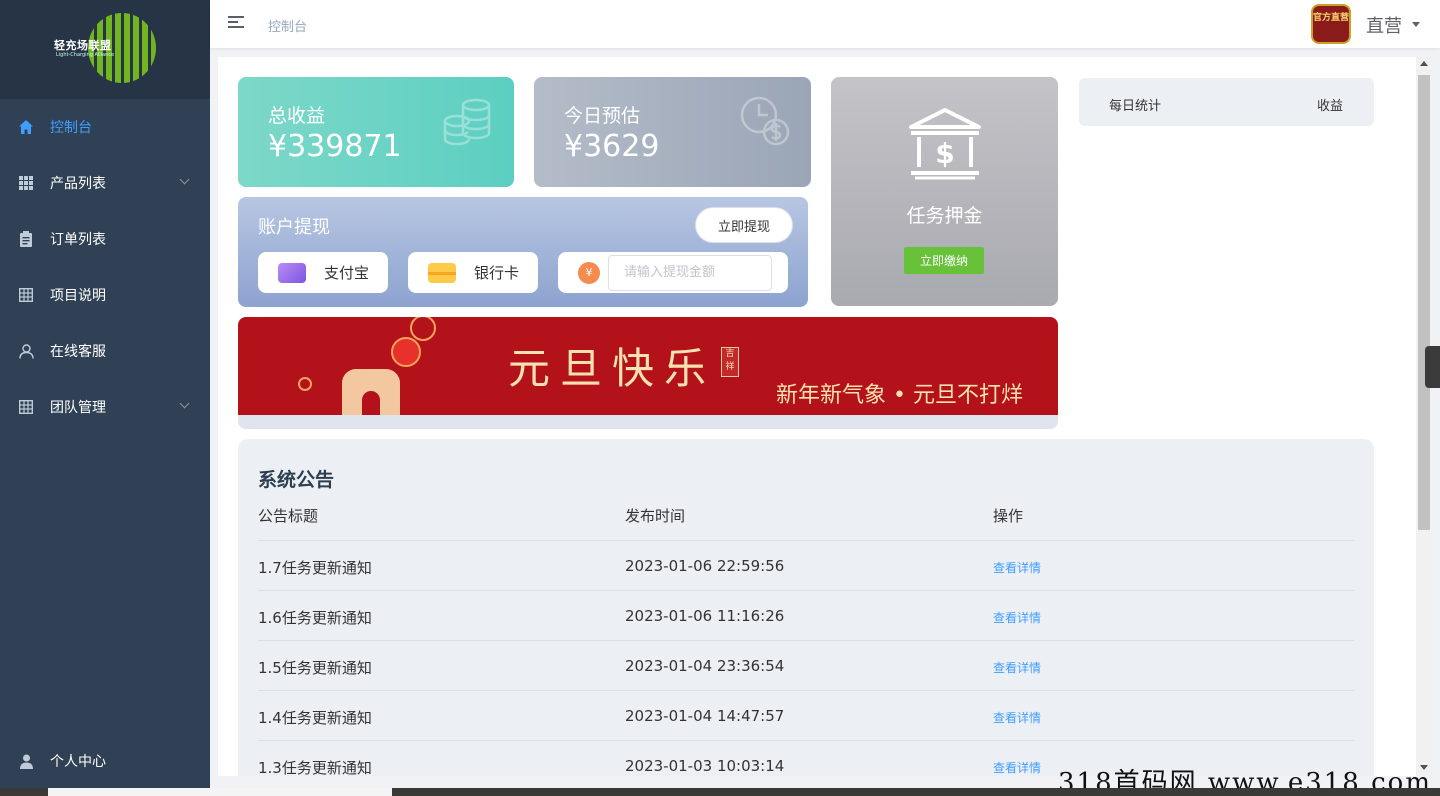 This screenshot has width=1440, height=796. What do you see at coordinates (26, 351) in the screenshot?
I see `user-icon` at bounding box center [26, 351].